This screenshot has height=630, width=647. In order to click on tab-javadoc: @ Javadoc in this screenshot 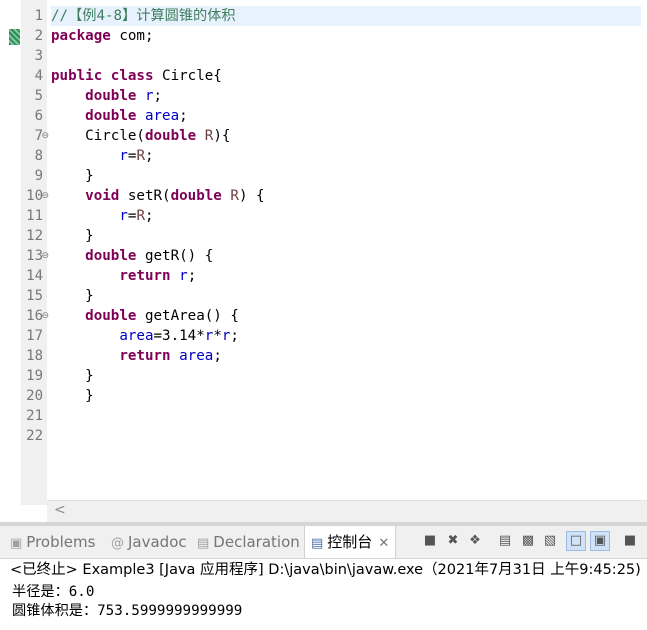, I will do `click(149, 542)`.